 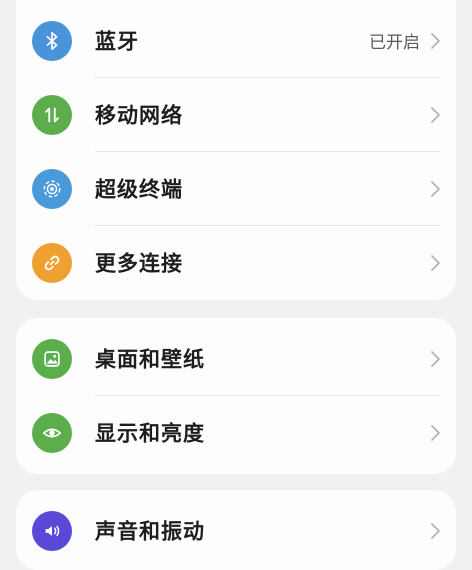 What do you see at coordinates (150, 433) in the screenshot?
I see `settings-item-label: 显示和亮度` at bounding box center [150, 433].